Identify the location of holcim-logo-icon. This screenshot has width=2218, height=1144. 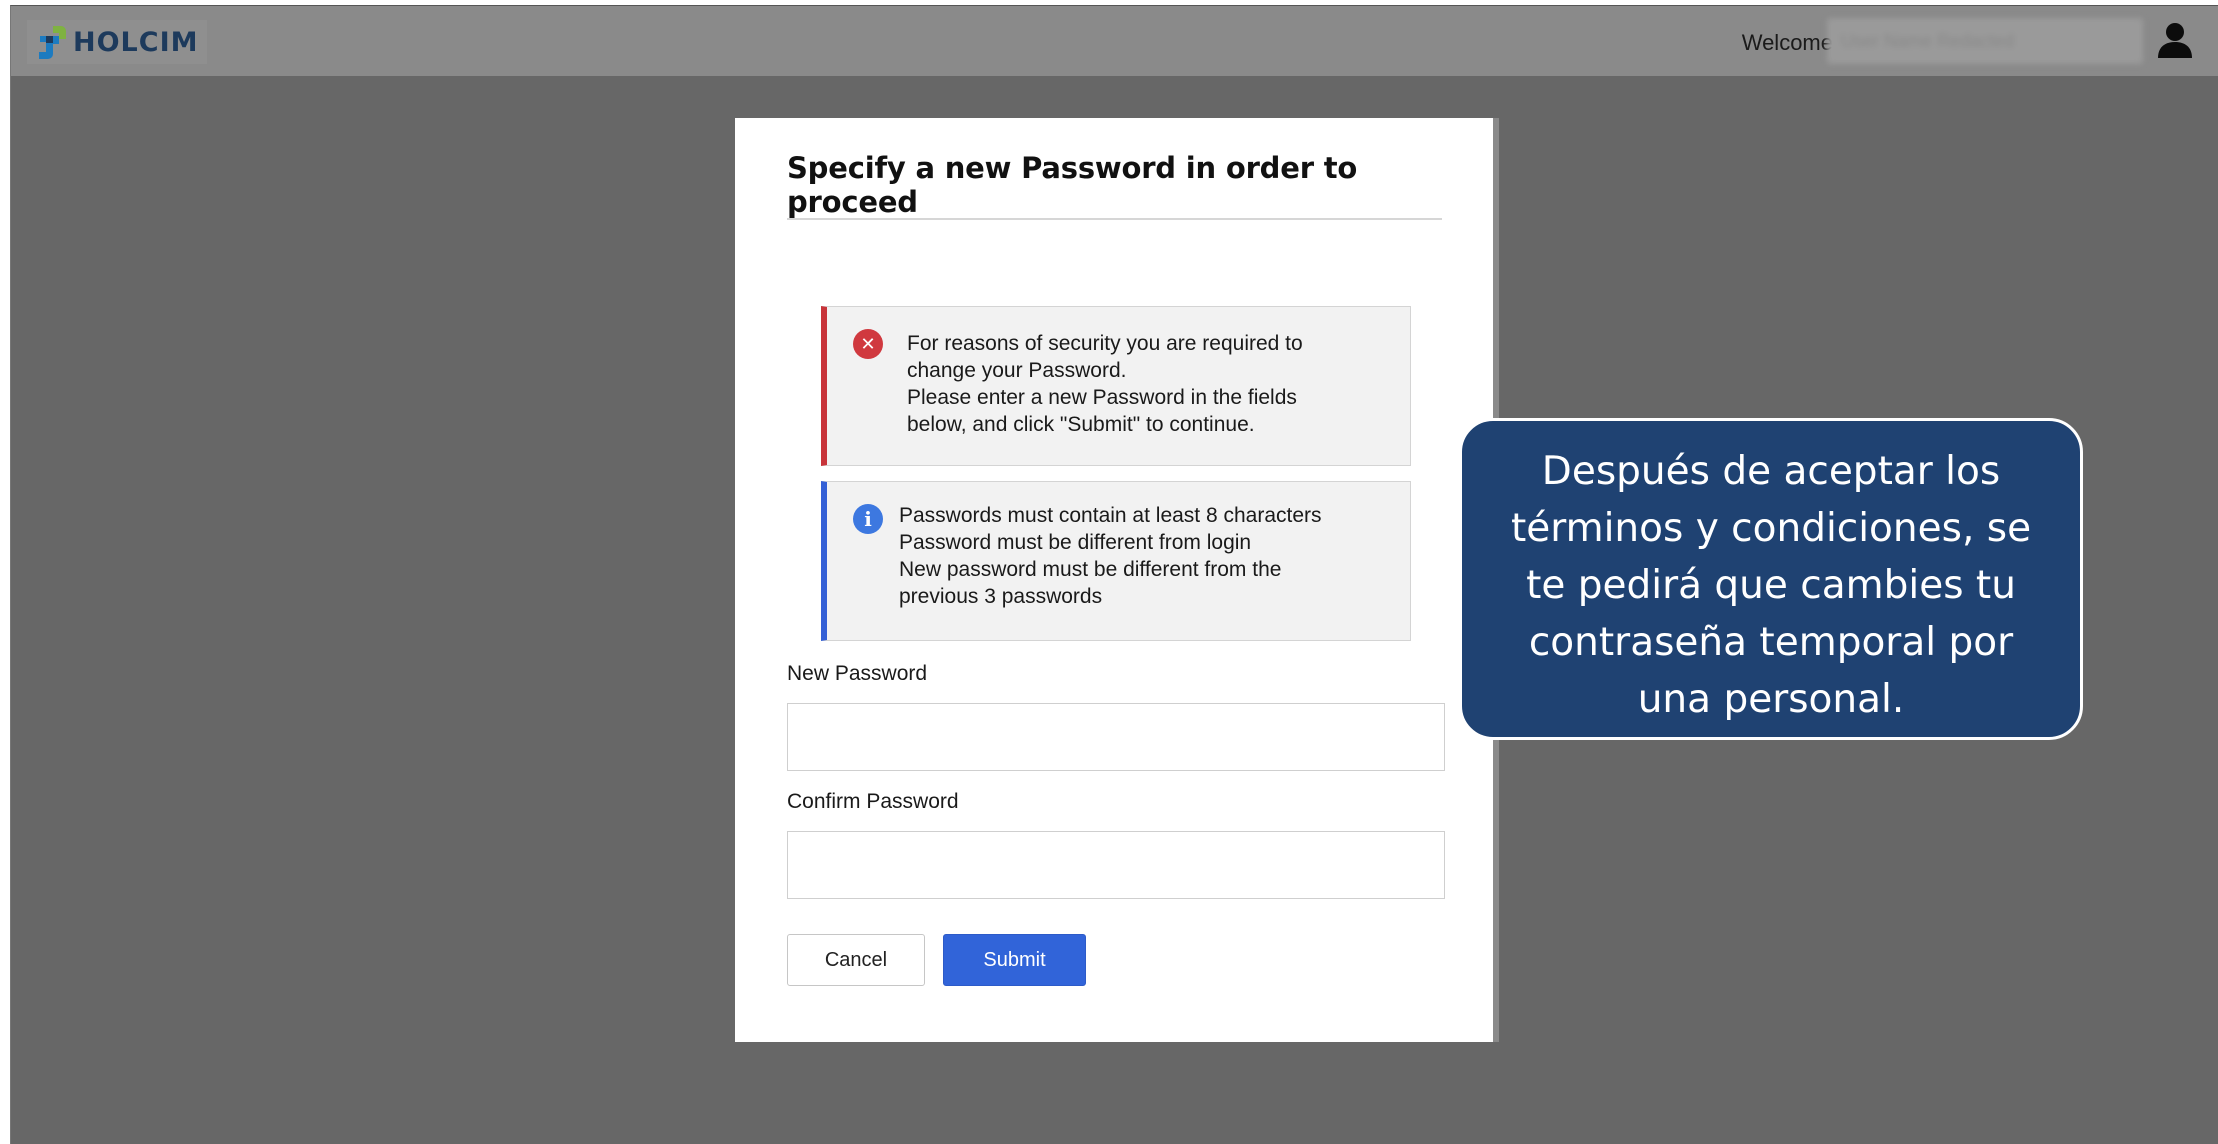
(52, 42).